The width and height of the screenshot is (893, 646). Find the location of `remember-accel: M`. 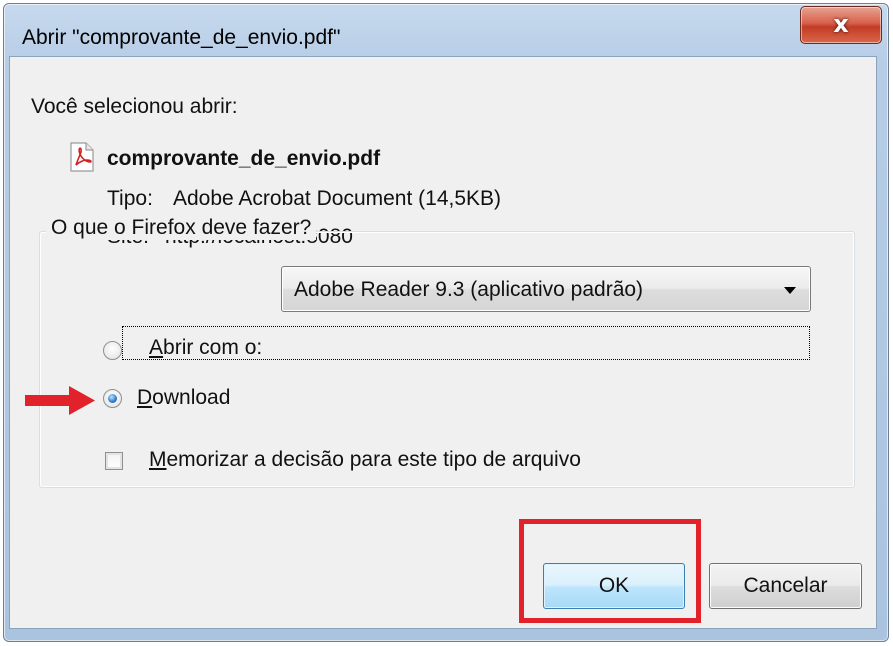

remember-accel: M is located at coordinates (158, 459).